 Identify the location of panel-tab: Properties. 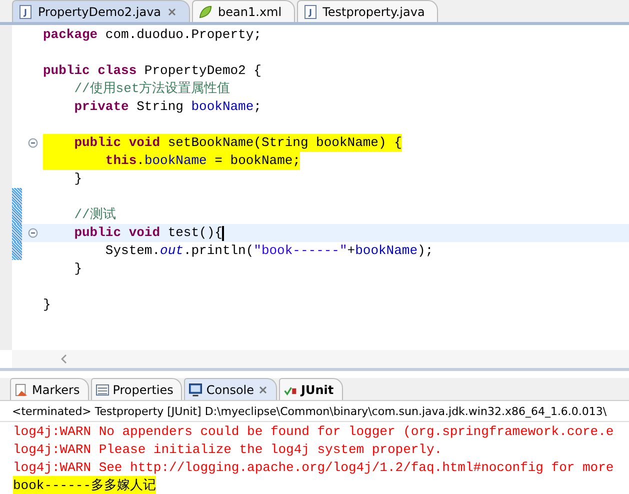
(136, 389).